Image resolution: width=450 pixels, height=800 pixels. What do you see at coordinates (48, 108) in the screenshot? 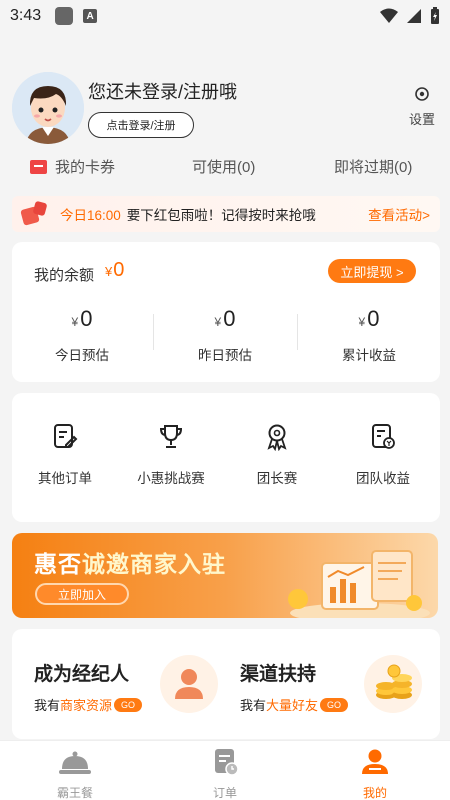
I see `avatar` at bounding box center [48, 108].